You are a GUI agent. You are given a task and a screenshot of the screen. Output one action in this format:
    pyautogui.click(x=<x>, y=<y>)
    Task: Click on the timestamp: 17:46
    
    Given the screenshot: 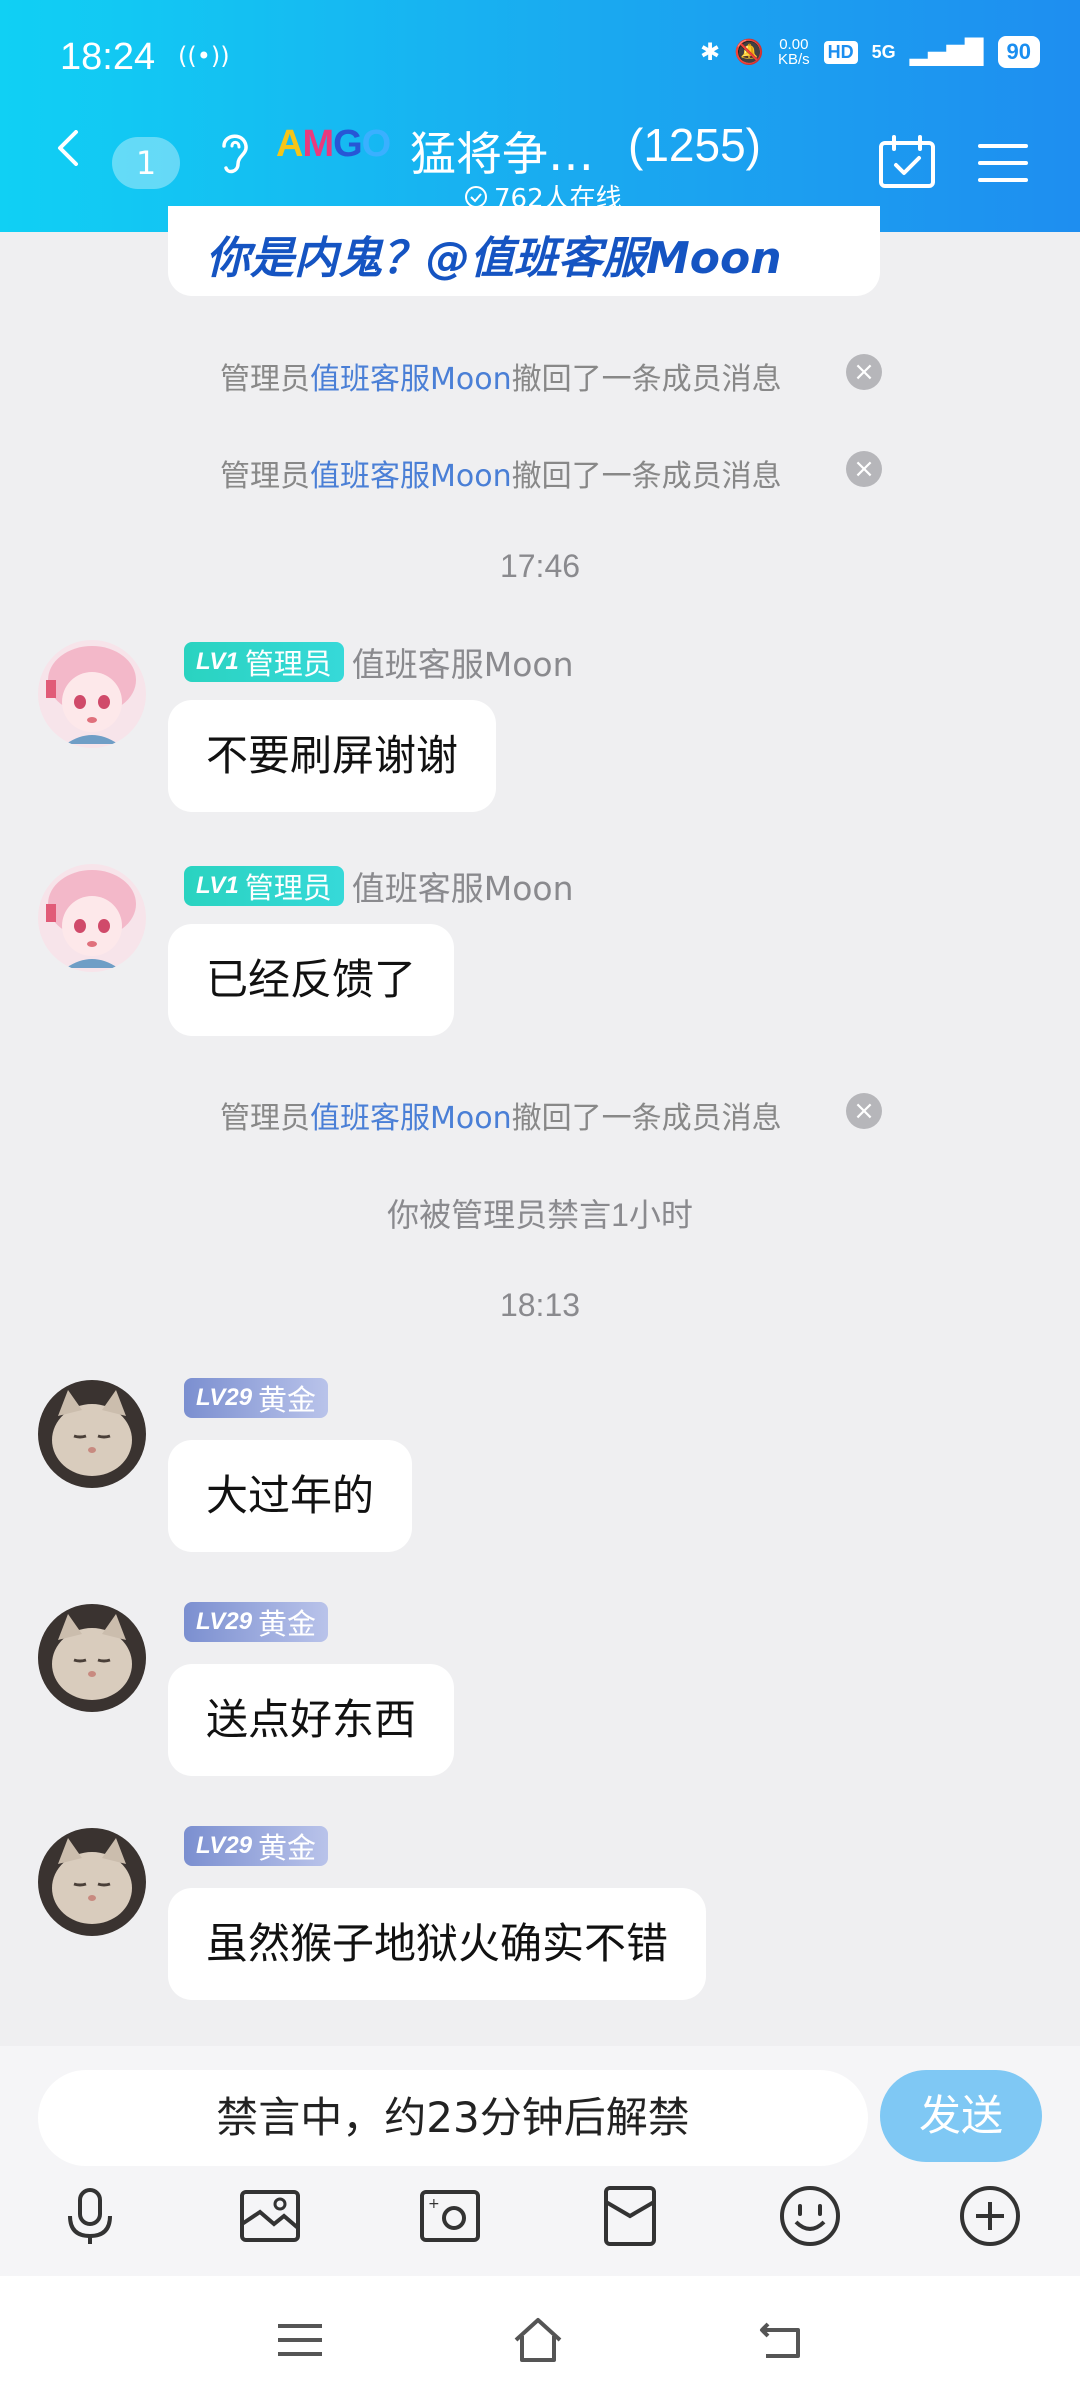 What is the action you would take?
    pyautogui.click(x=540, y=566)
    